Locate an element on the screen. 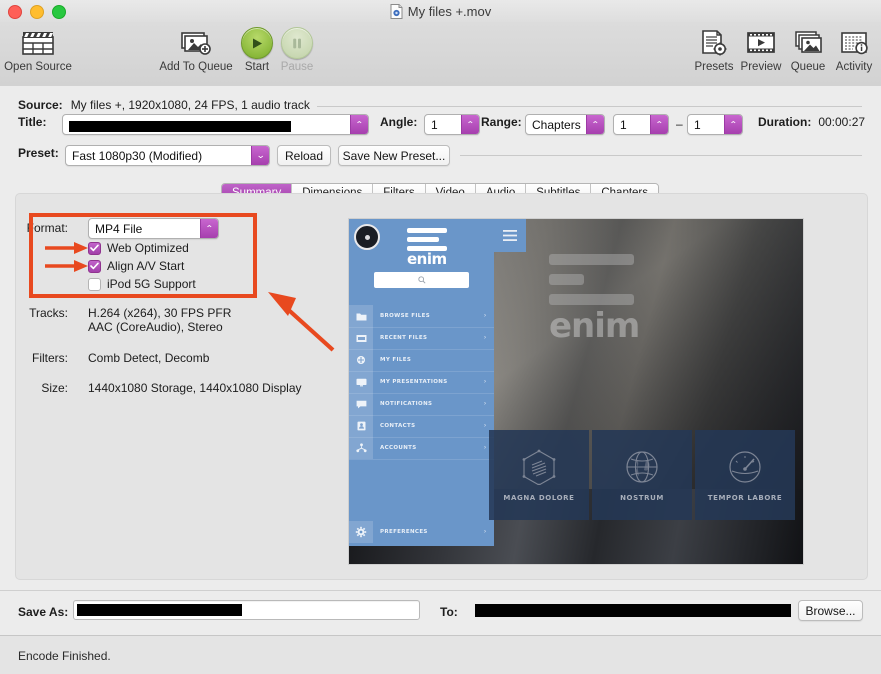 The width and height of the screenshot is (881, 674). card-tempor-labore: TEMPOR LABORE is located at coordinates (745, 475).